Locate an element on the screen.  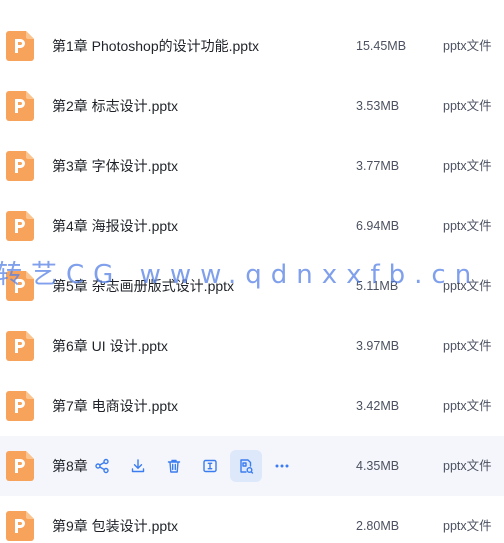
file-row: 第6章 UI 设计.pptx 3.97MB pptx文件 is located at coordinates (252, 346).